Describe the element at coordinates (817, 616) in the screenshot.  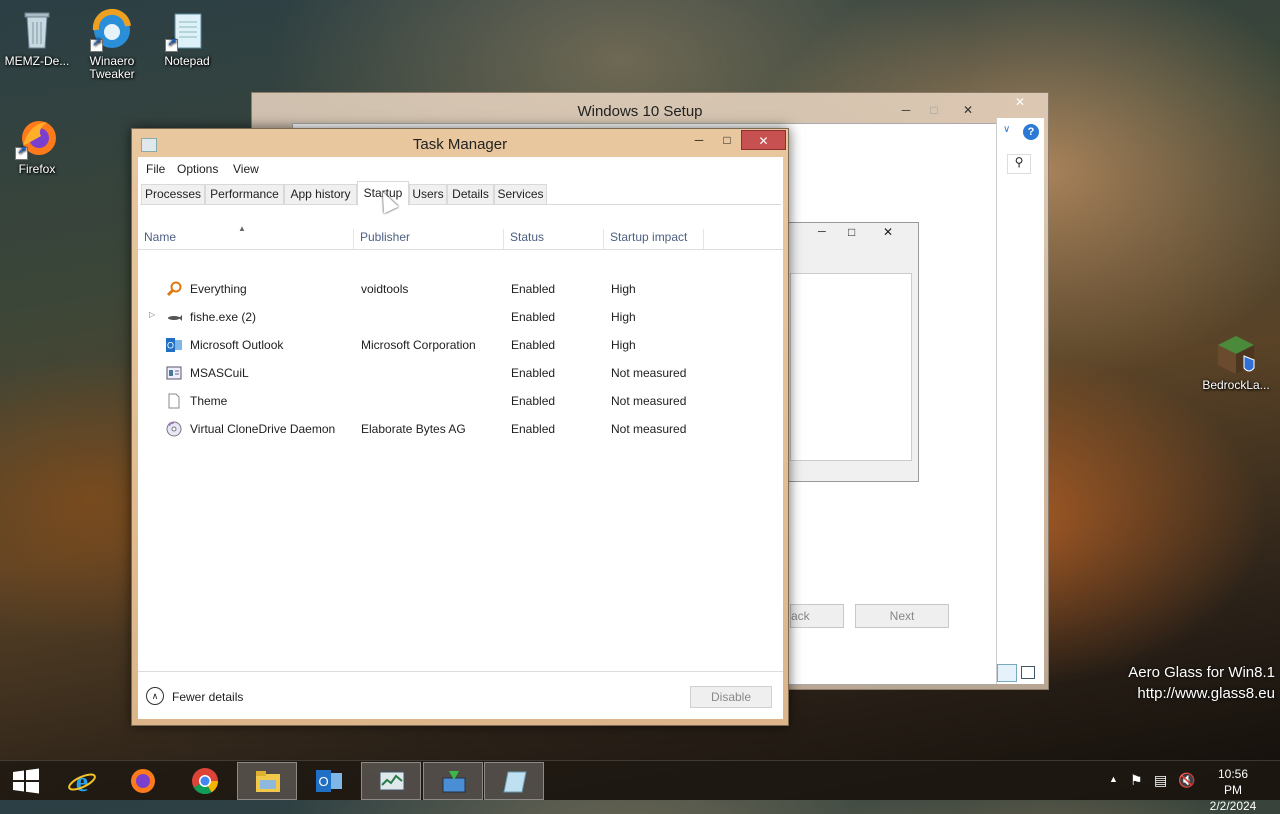
I see `setup-back-button: ack` at that location.